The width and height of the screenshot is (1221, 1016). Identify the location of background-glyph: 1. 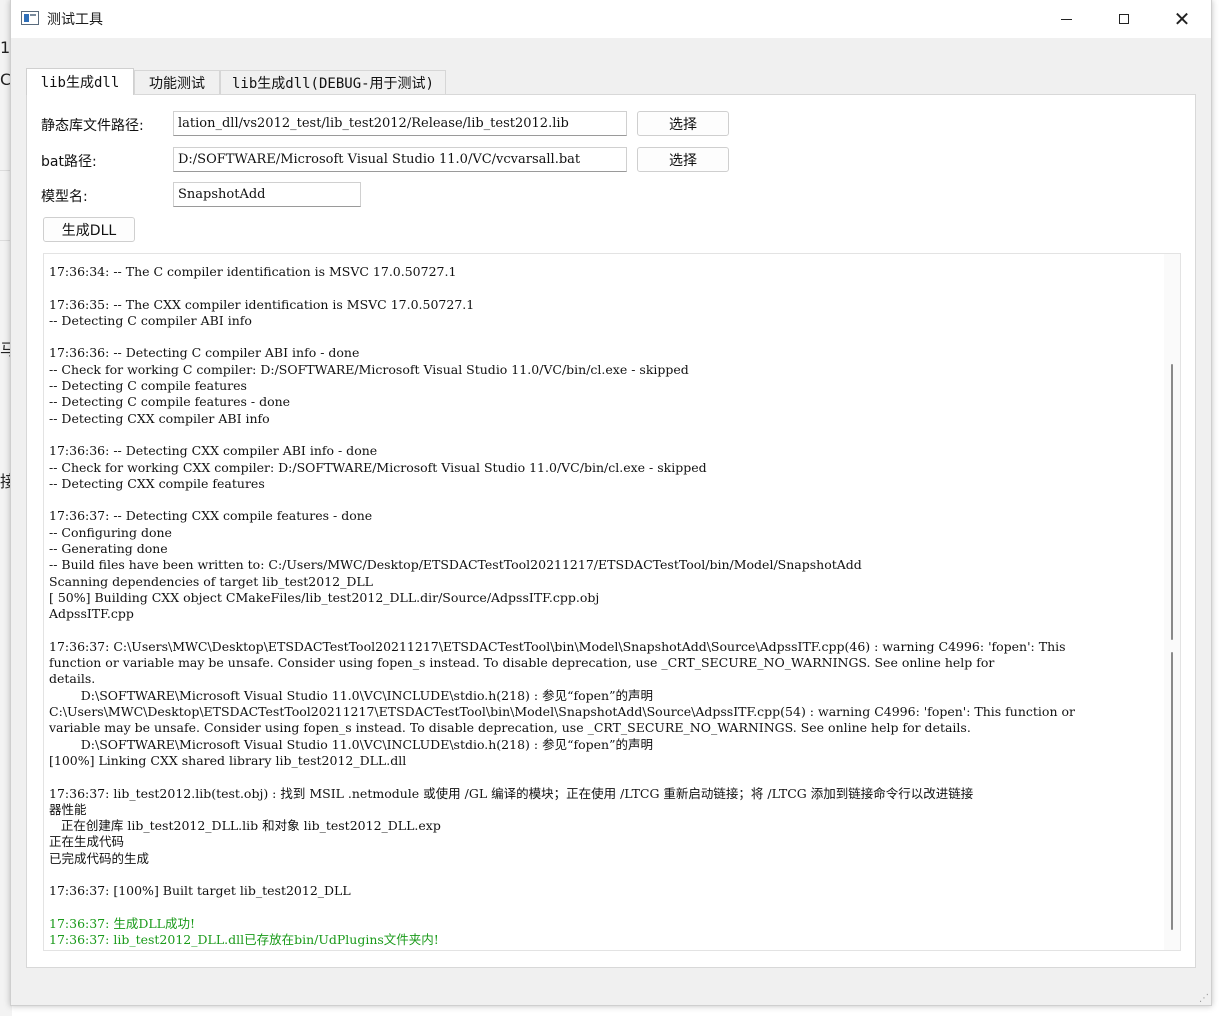
(5, 47).